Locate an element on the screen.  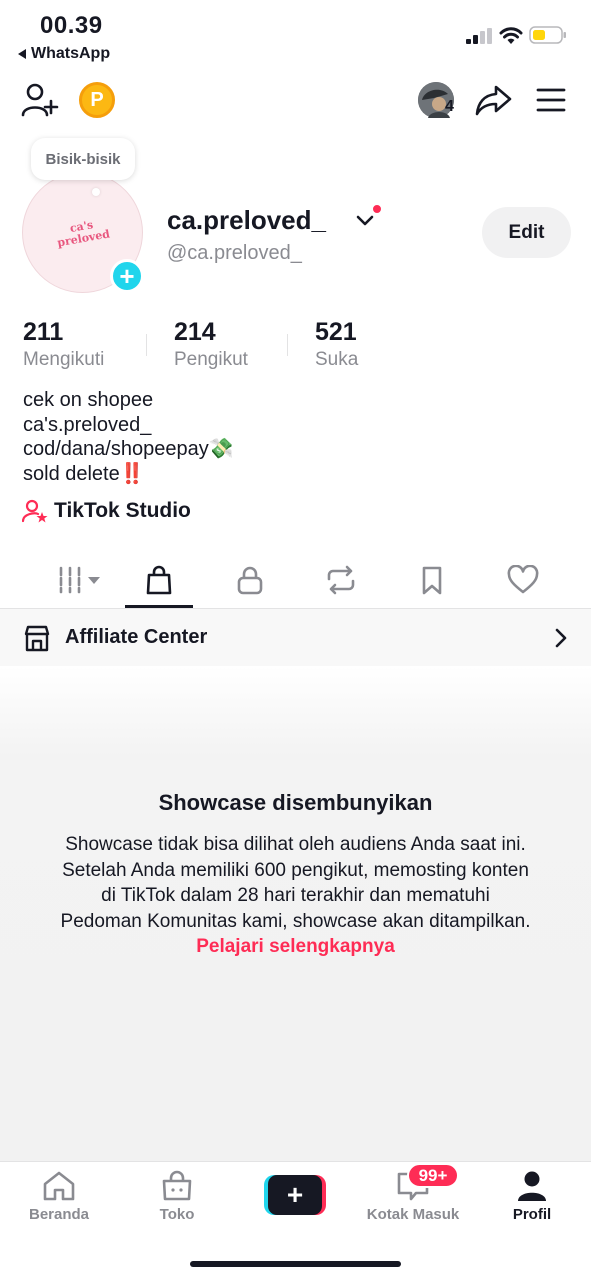
status-time: 00.39 is located at coordinates (71, 25).